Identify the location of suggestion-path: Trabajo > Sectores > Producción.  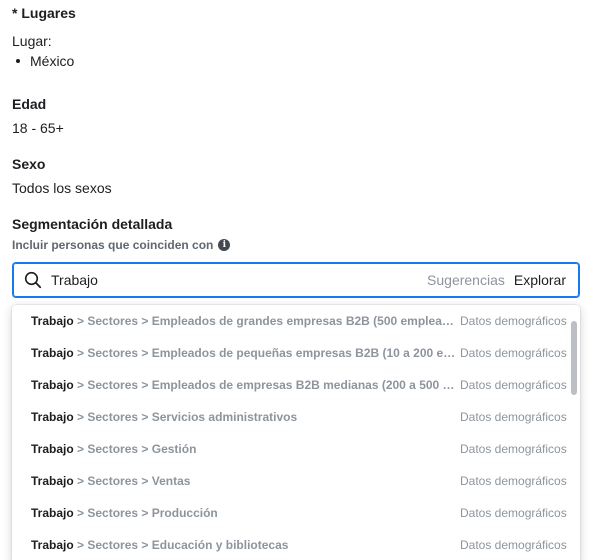
(246, 513).